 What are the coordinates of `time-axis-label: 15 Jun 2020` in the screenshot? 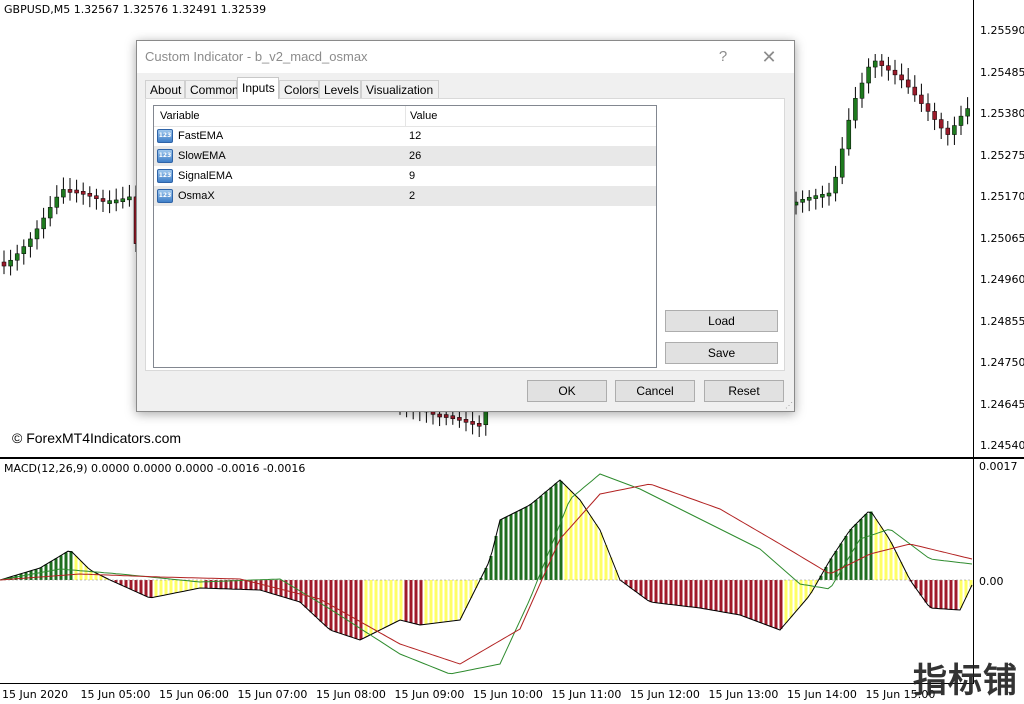 It's located at (35, 694).